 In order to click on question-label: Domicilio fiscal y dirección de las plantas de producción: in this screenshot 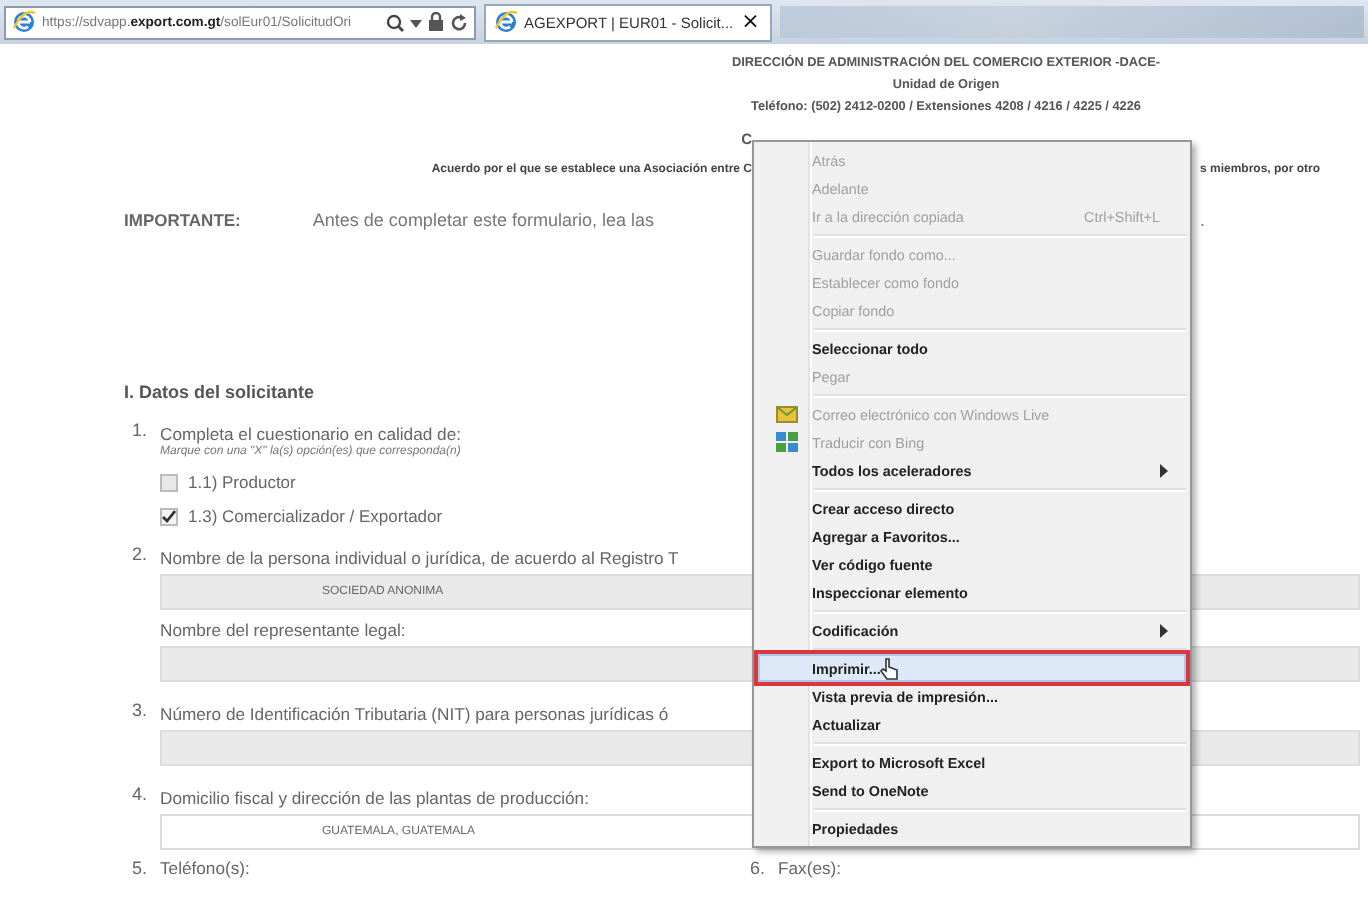, I will do `click(374, 798)`.